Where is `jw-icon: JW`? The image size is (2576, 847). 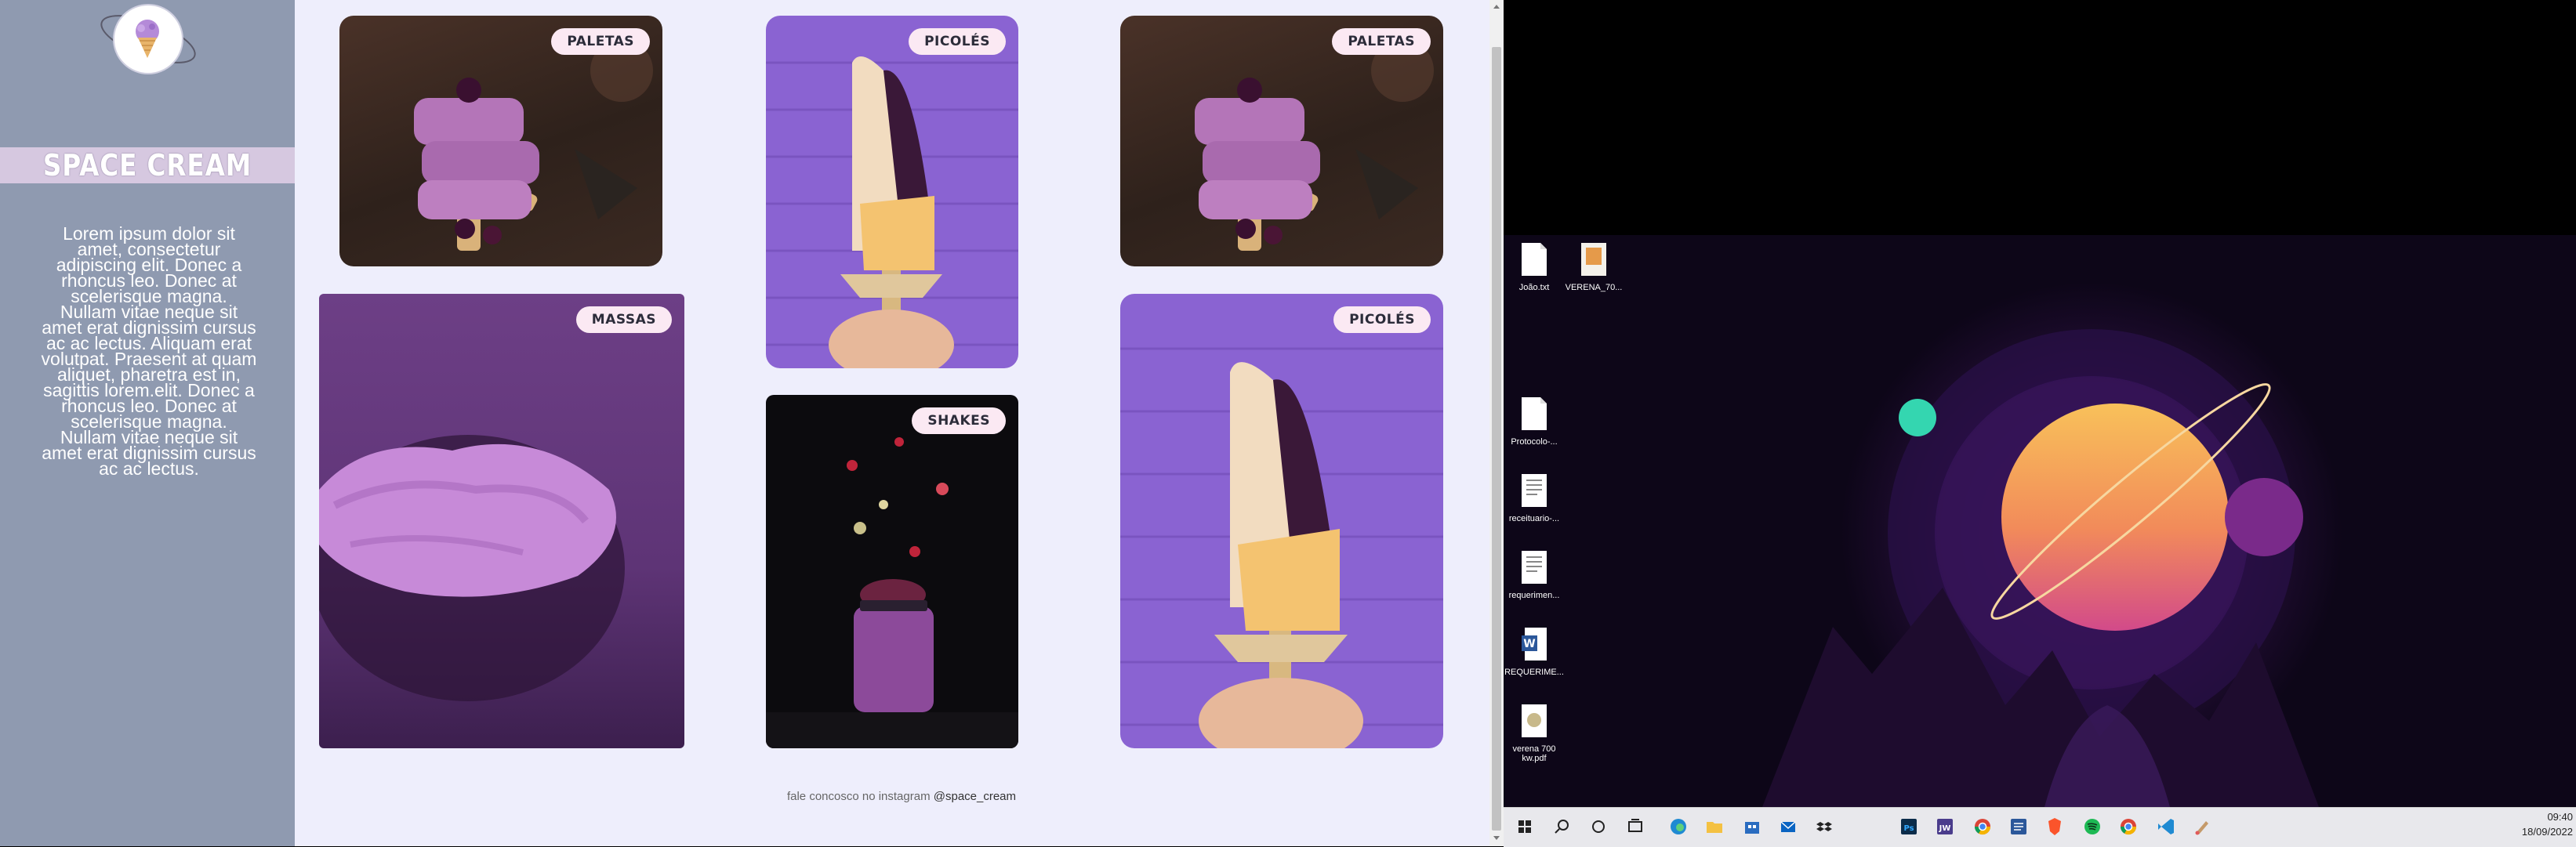
jw-icon: JW is located at coordinates (1945, 827).